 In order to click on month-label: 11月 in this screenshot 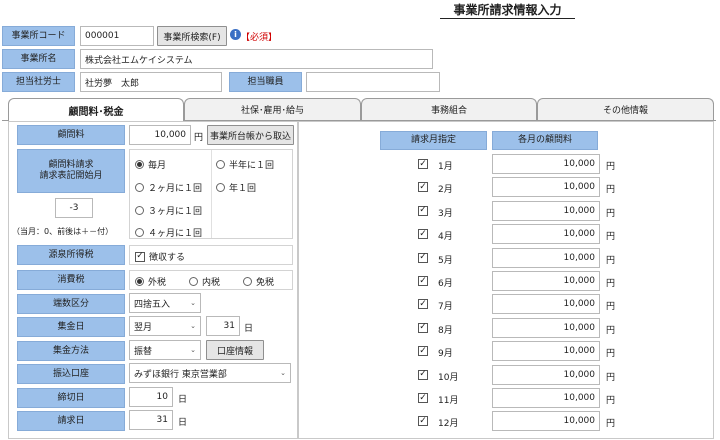, I will do `click(448, 401)`.